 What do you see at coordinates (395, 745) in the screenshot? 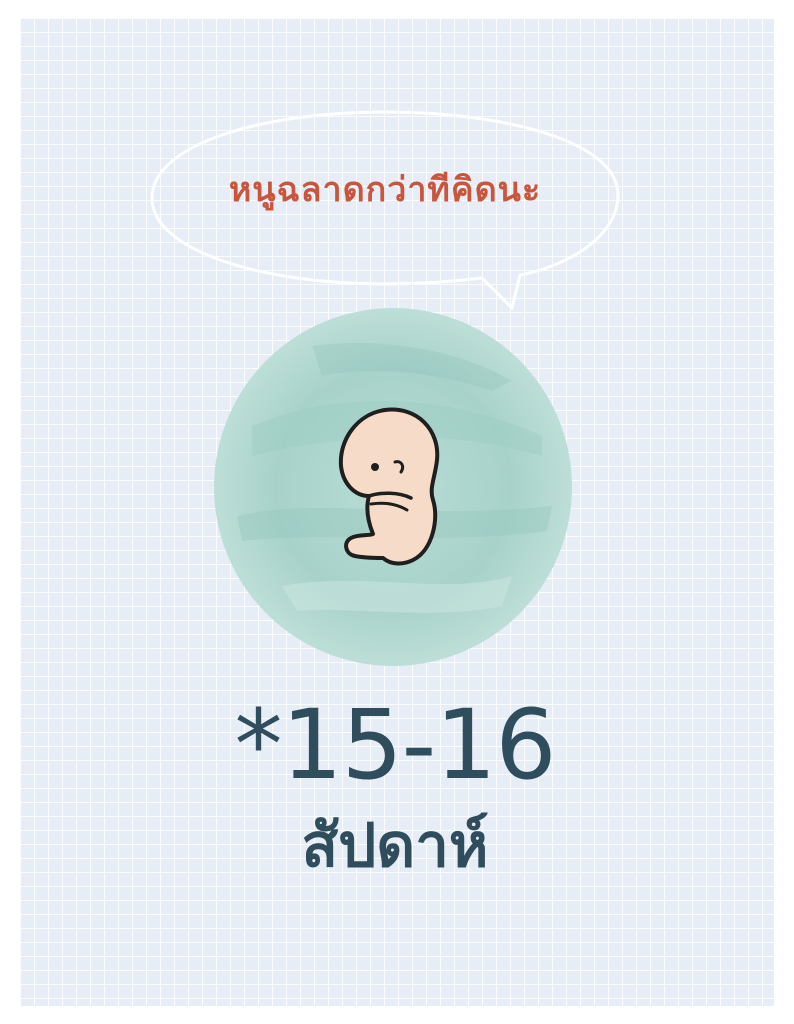
I see `weeks-range-heading: *15-16` at bounding box center [395, 745].